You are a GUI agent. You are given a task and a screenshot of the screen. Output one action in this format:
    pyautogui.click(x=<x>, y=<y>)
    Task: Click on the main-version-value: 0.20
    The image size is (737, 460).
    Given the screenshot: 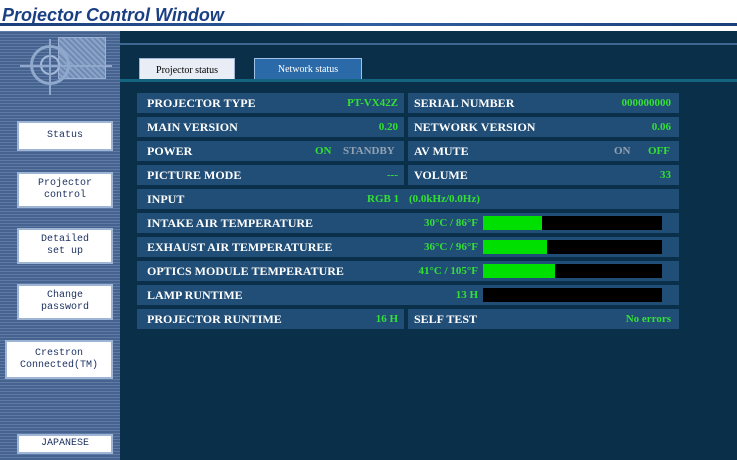 What is the action you would take?
    pyautogui.click(x=388, y=127)
    